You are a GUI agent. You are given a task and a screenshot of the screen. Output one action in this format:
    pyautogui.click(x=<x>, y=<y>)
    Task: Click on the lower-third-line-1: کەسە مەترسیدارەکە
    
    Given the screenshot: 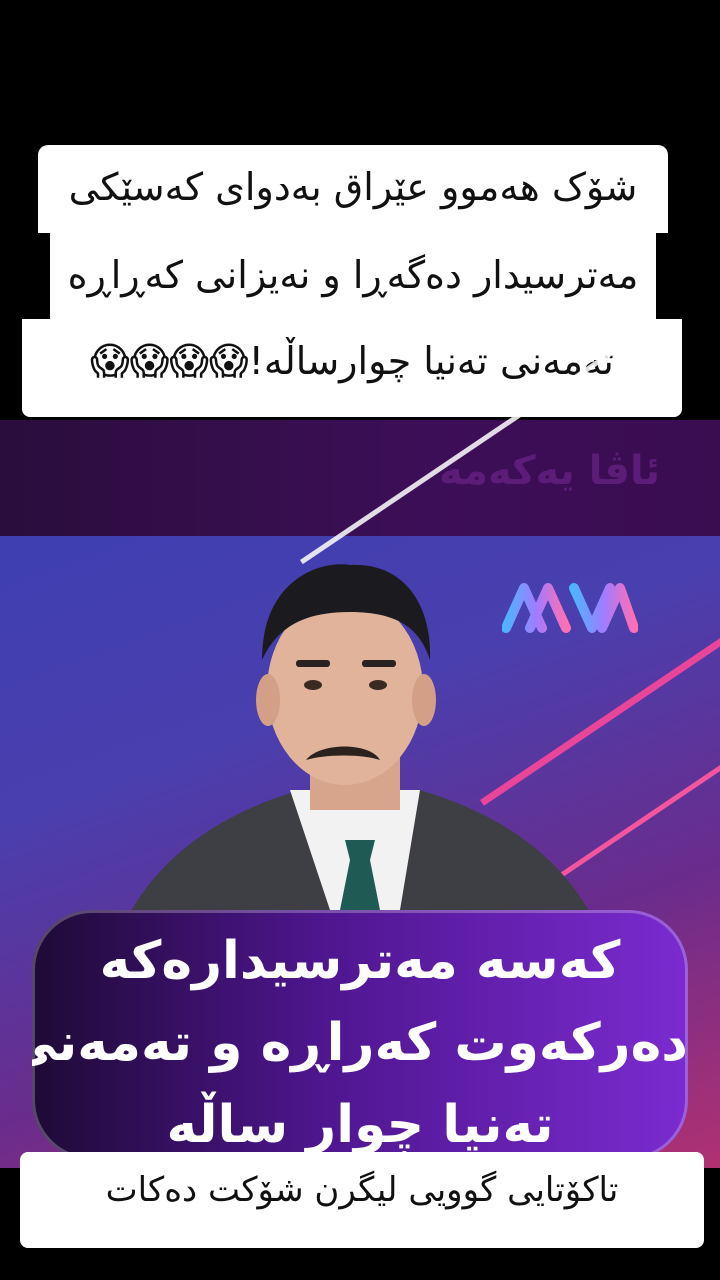 What is the action you would take?
    pyautogui.click(x=360, y=961)
    